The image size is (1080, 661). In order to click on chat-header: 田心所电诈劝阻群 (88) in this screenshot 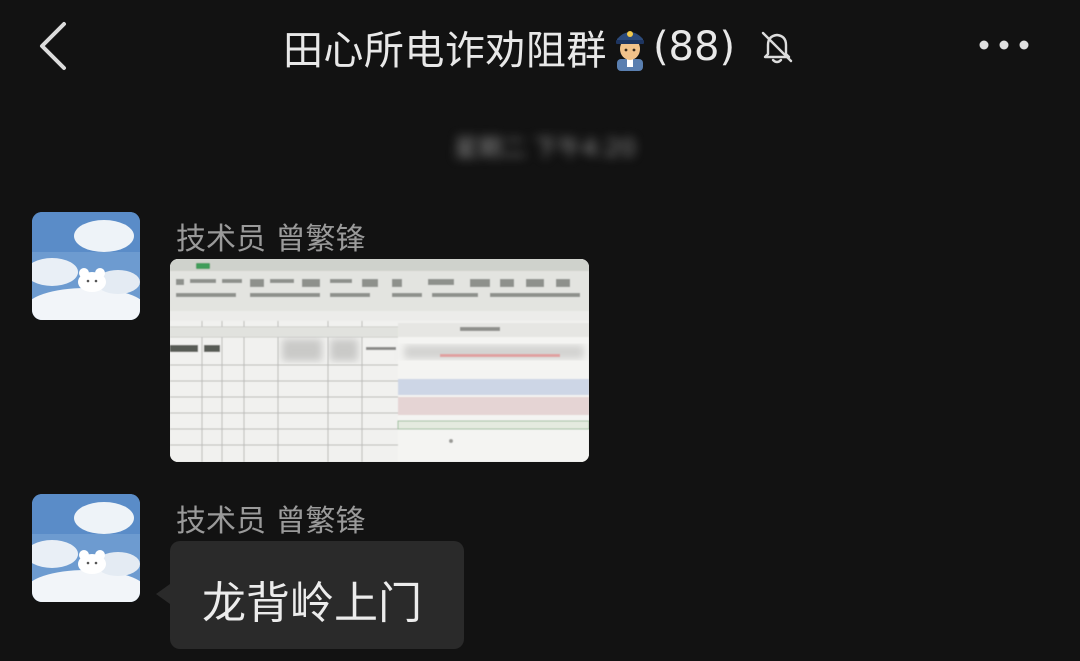, I will do `click(540, 48)`.